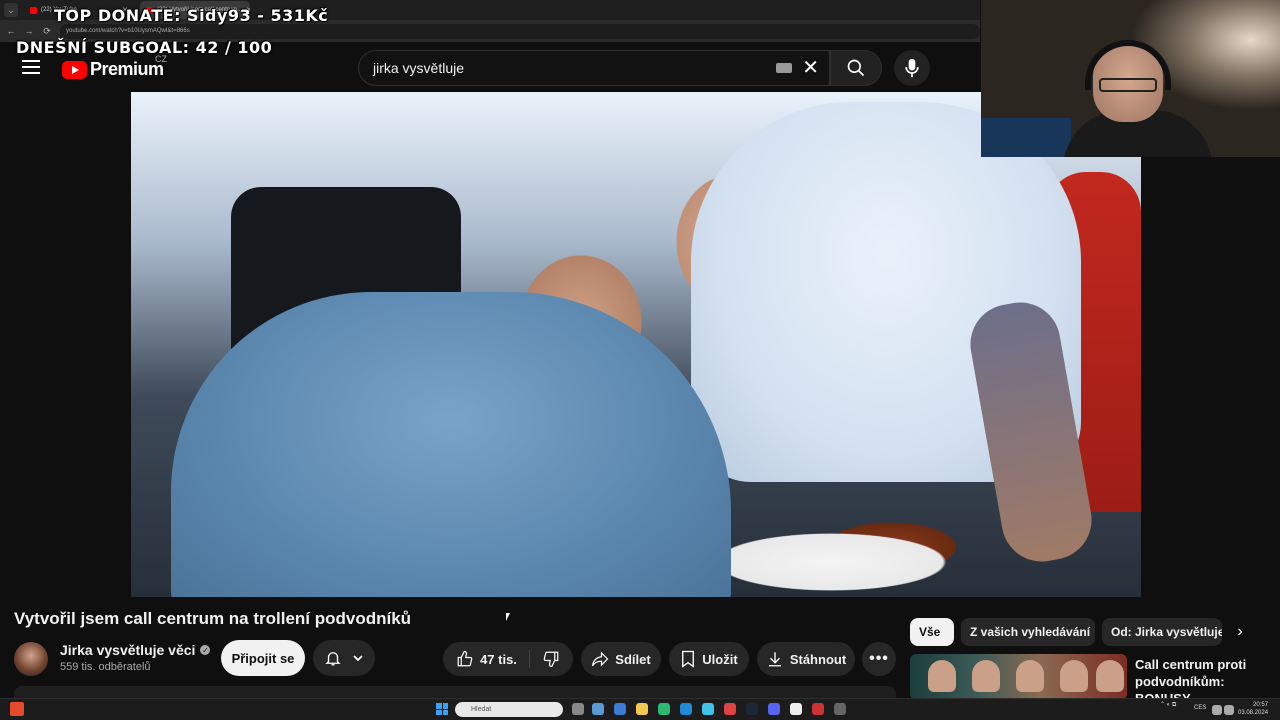 The height and width of the screenshot is (720, 1280). Describe the element at coordinates (419, 68) in the screenshot. I see `search-value: jirka vysvětluje` at that location.